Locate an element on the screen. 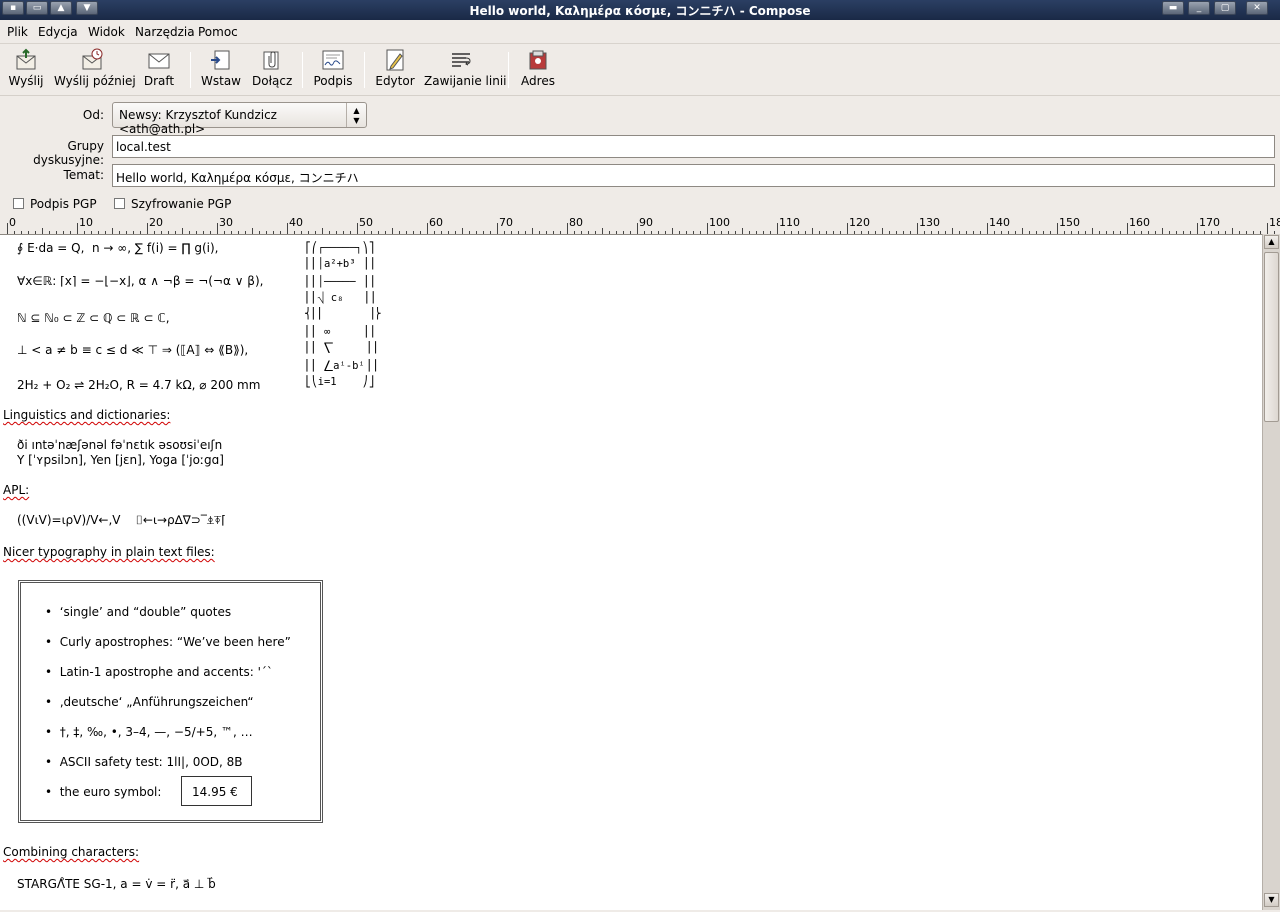 This screenshot has height=912, width=1280. bullet-line: • the euro symbol: is located at coordinates (103, 792).